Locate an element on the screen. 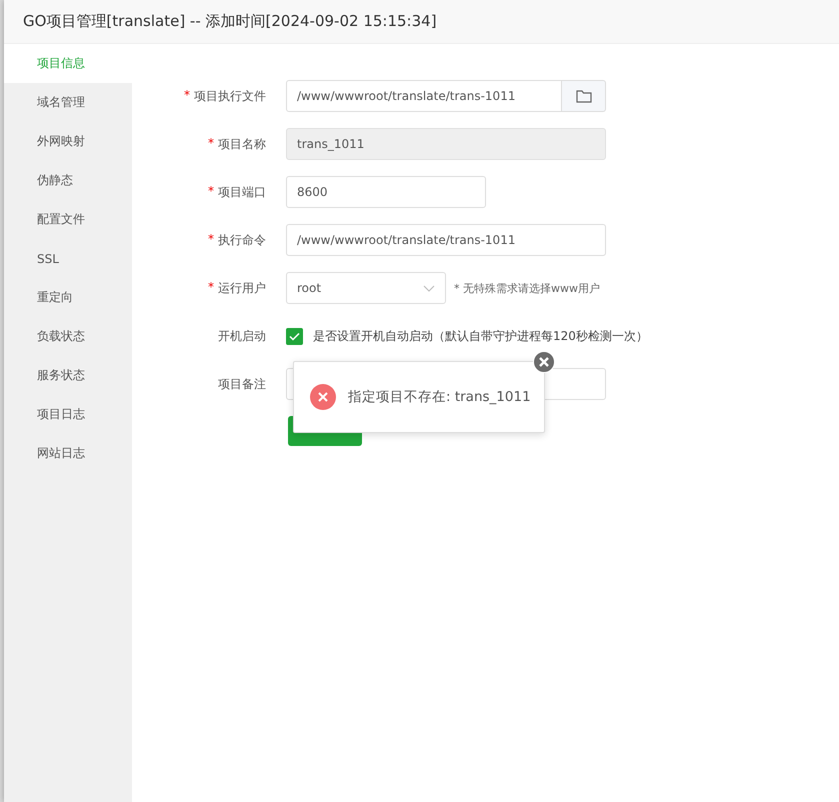  sidebar-item: 服务状态 is located at coordinates (68, 375).